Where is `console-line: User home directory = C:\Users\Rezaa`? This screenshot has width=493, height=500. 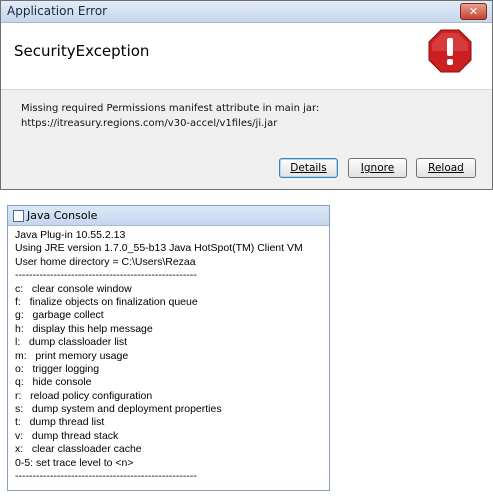 console-line: User home directory = C:\Users\Rezaa is located at coordinates (105, 261).